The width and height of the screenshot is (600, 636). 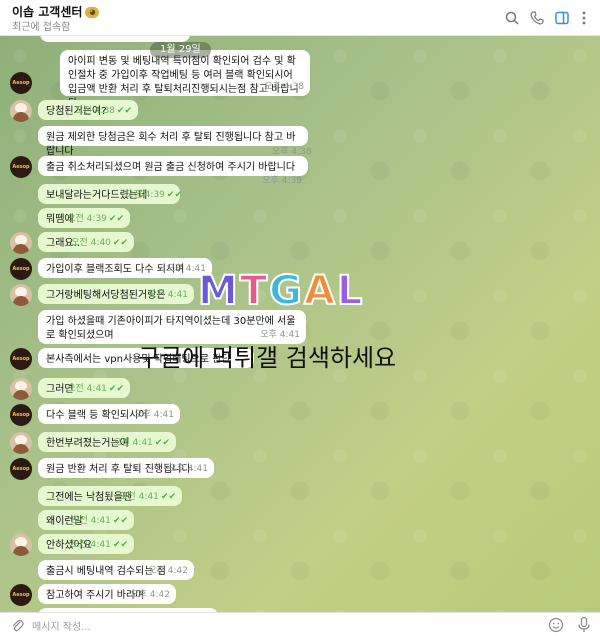 I want to click on title-badge-icon: ◕, so click(x=92, y=12).